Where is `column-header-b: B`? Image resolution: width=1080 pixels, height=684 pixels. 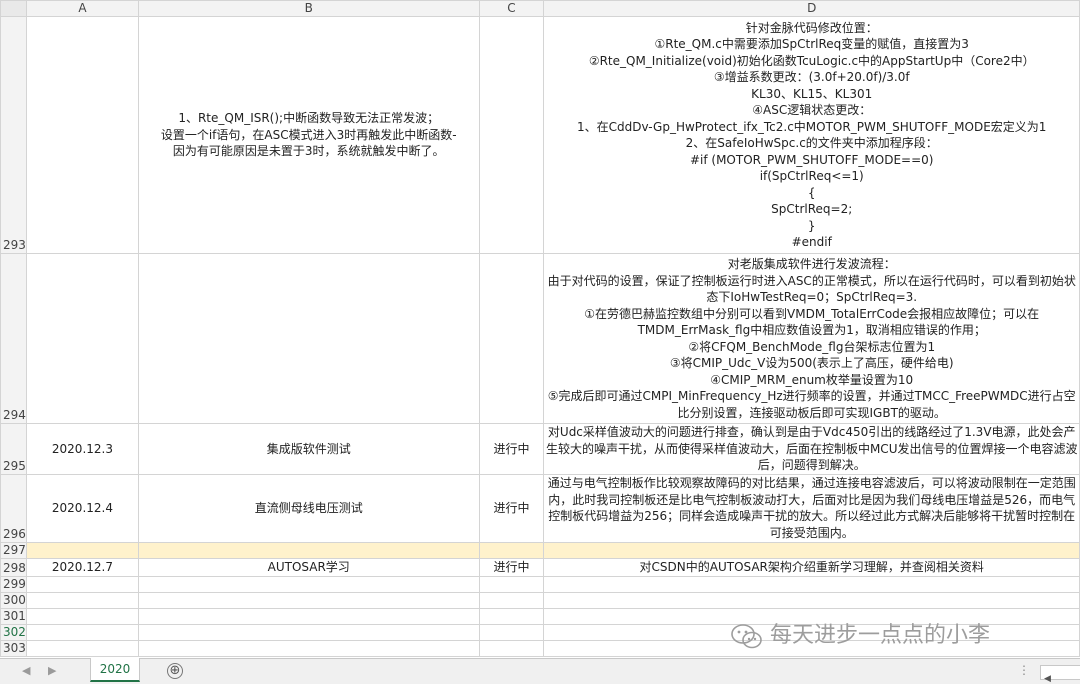
column-header-b: B is located at coordinates (308, 8).